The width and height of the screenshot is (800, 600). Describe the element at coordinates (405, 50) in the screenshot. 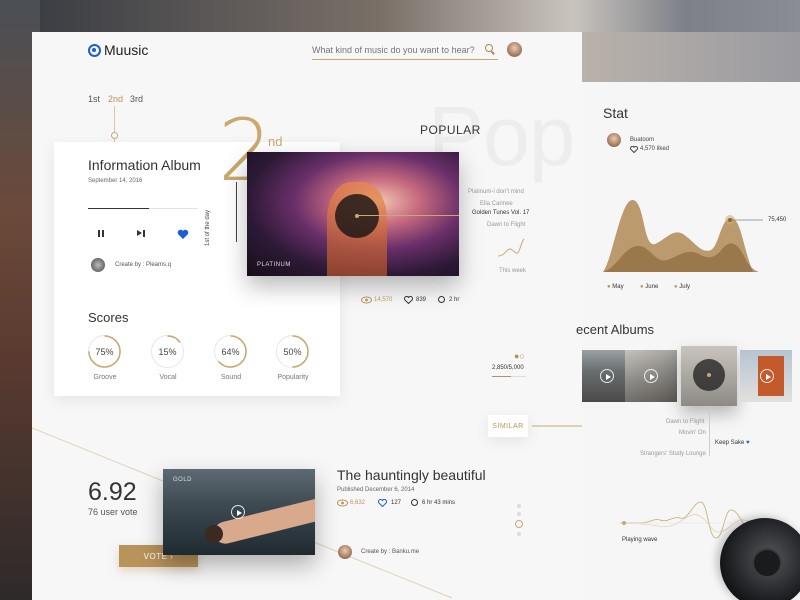

I see `search-input` at that location.